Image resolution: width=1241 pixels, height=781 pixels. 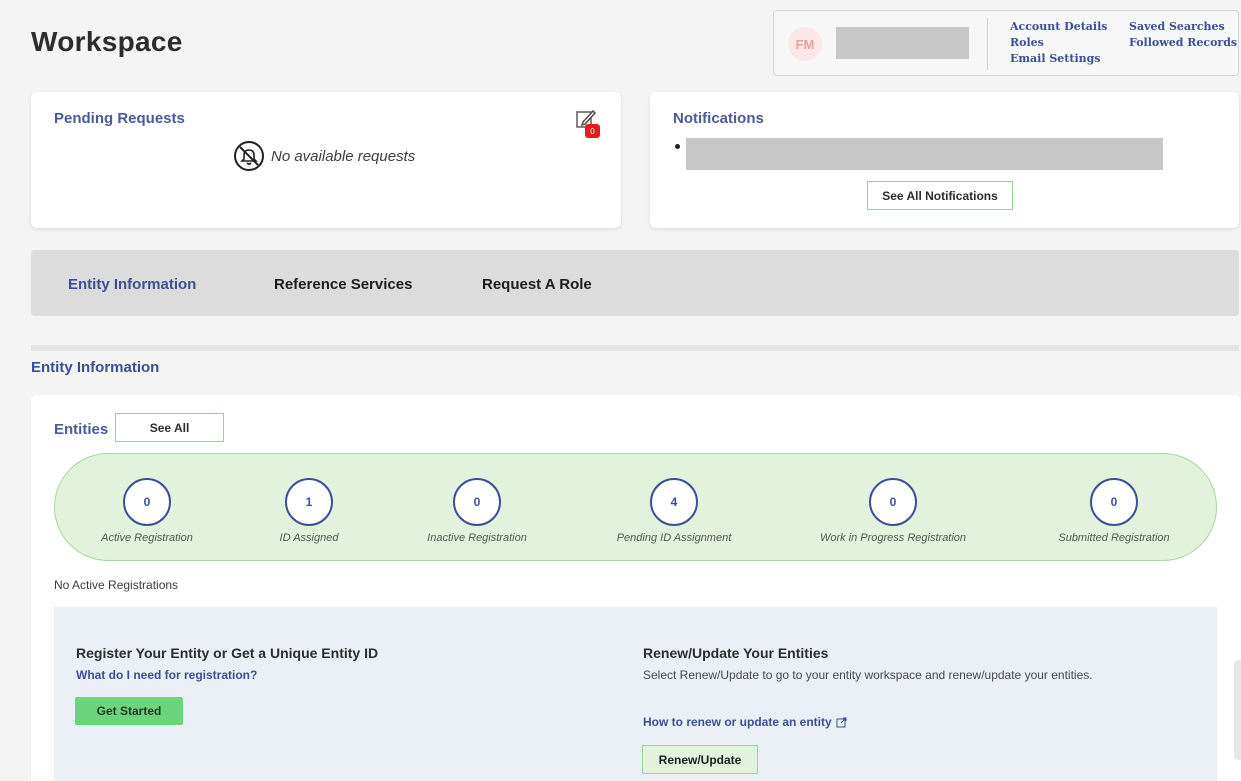 I want to click on floating-side-tab, so click(x=1237, y=710).